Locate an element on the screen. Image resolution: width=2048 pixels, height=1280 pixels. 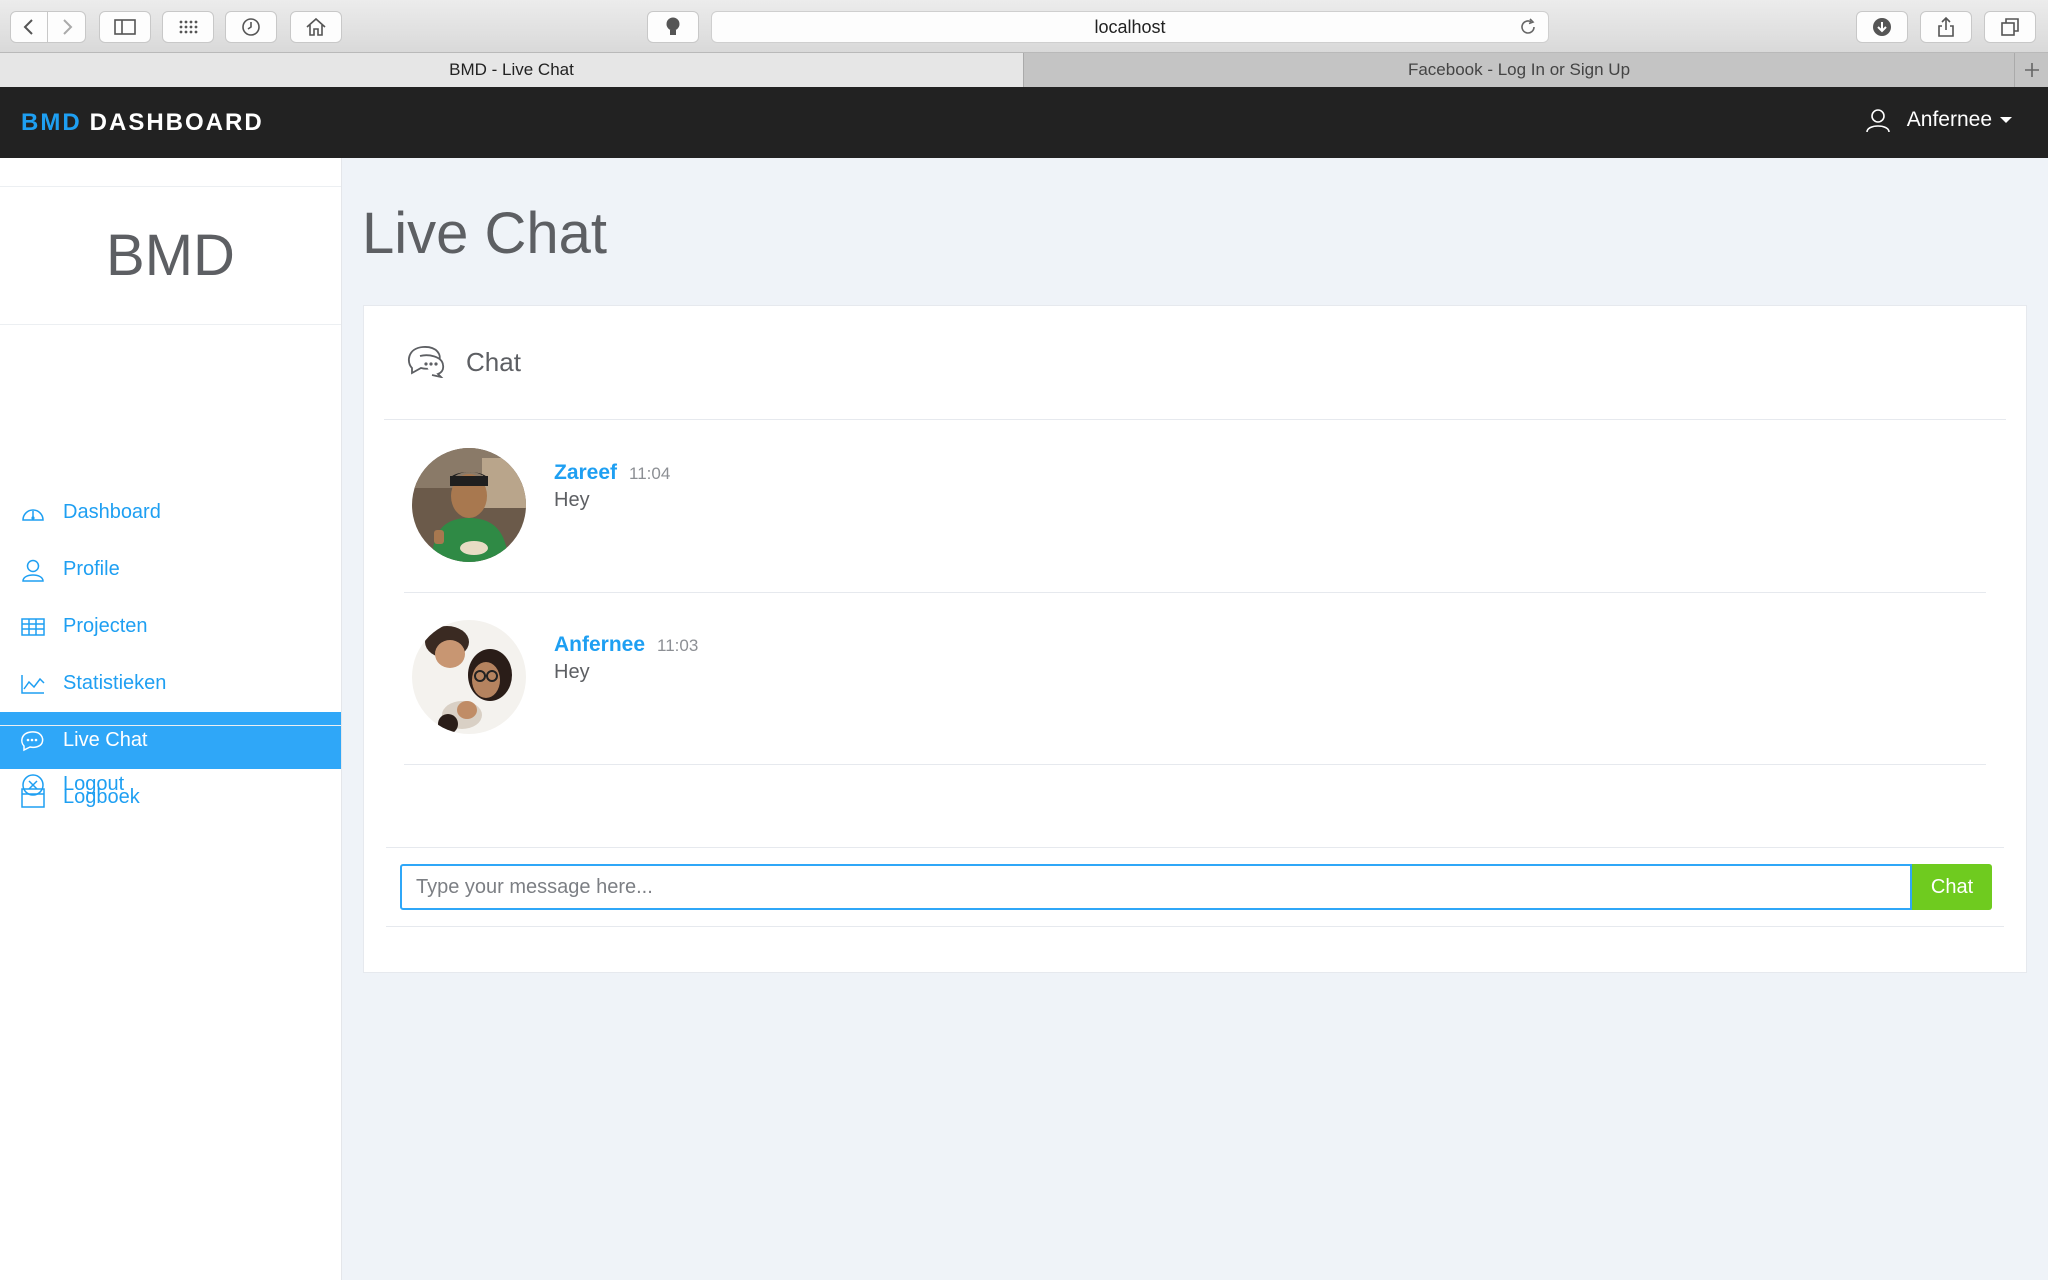
reader-button is located at coordinates (673, 27).